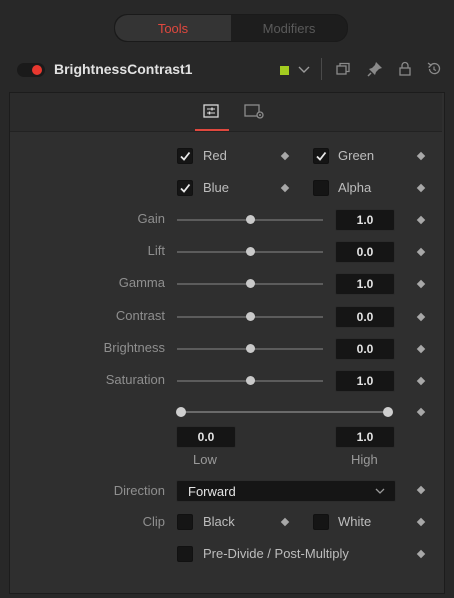 This screenshot has height=598, width=454. I want to click on tool-color-chip, so click(284, 70).